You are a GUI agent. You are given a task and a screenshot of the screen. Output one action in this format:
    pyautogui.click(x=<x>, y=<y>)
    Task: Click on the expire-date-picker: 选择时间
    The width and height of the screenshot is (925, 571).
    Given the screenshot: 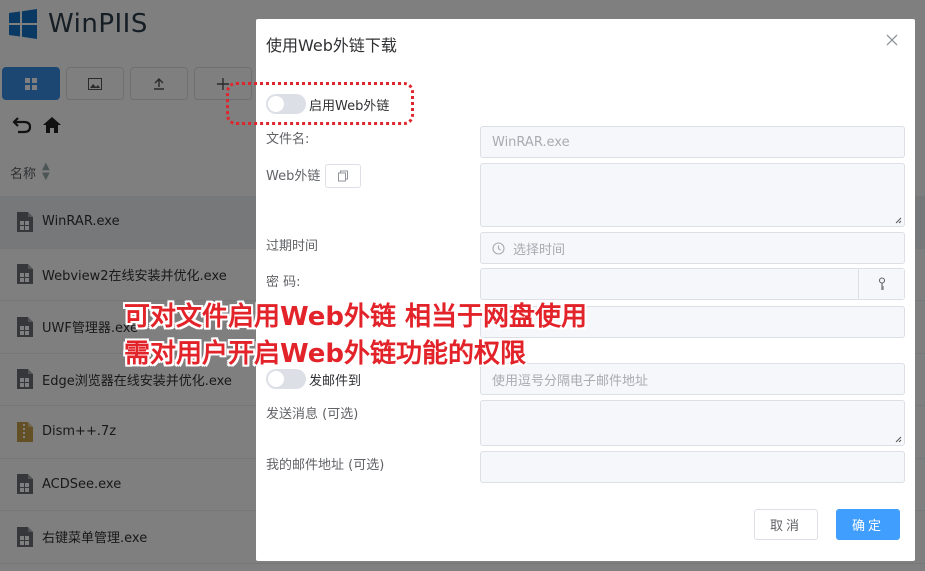 What is the action you would take?
    pyautogui.click(x=692, y=248)
    